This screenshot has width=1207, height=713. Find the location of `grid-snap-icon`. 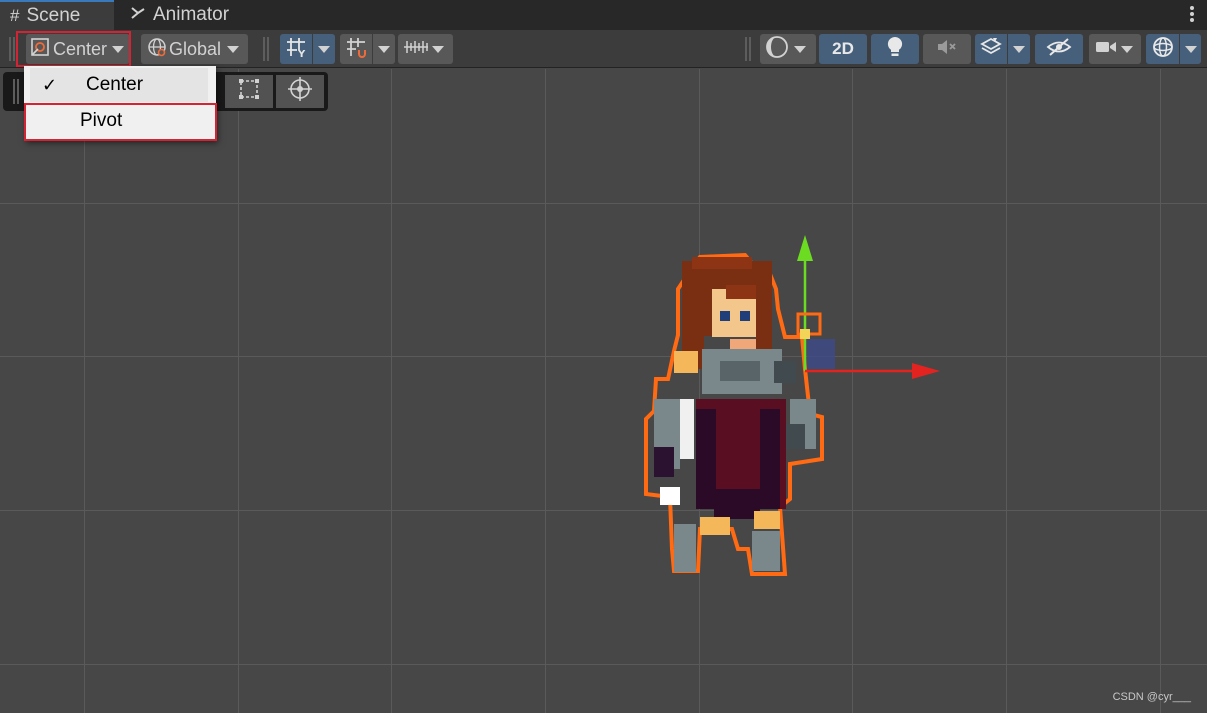

grid-snap-icon is located at coordinates (356, 49).